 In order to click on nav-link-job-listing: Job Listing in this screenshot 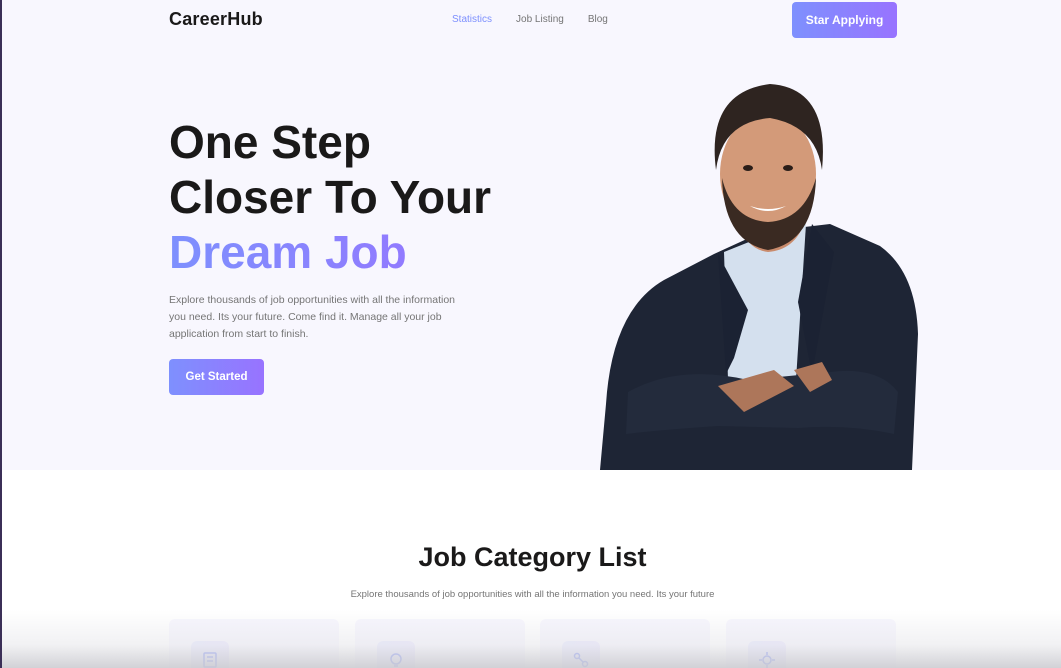, I will do `click(540, 19)`.